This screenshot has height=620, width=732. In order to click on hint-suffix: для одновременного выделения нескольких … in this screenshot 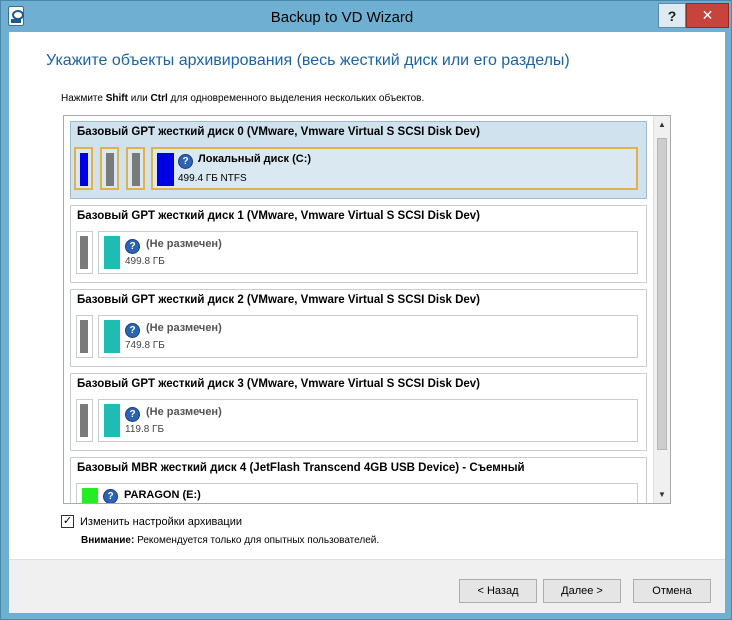, I will do `click(296, 98)`.